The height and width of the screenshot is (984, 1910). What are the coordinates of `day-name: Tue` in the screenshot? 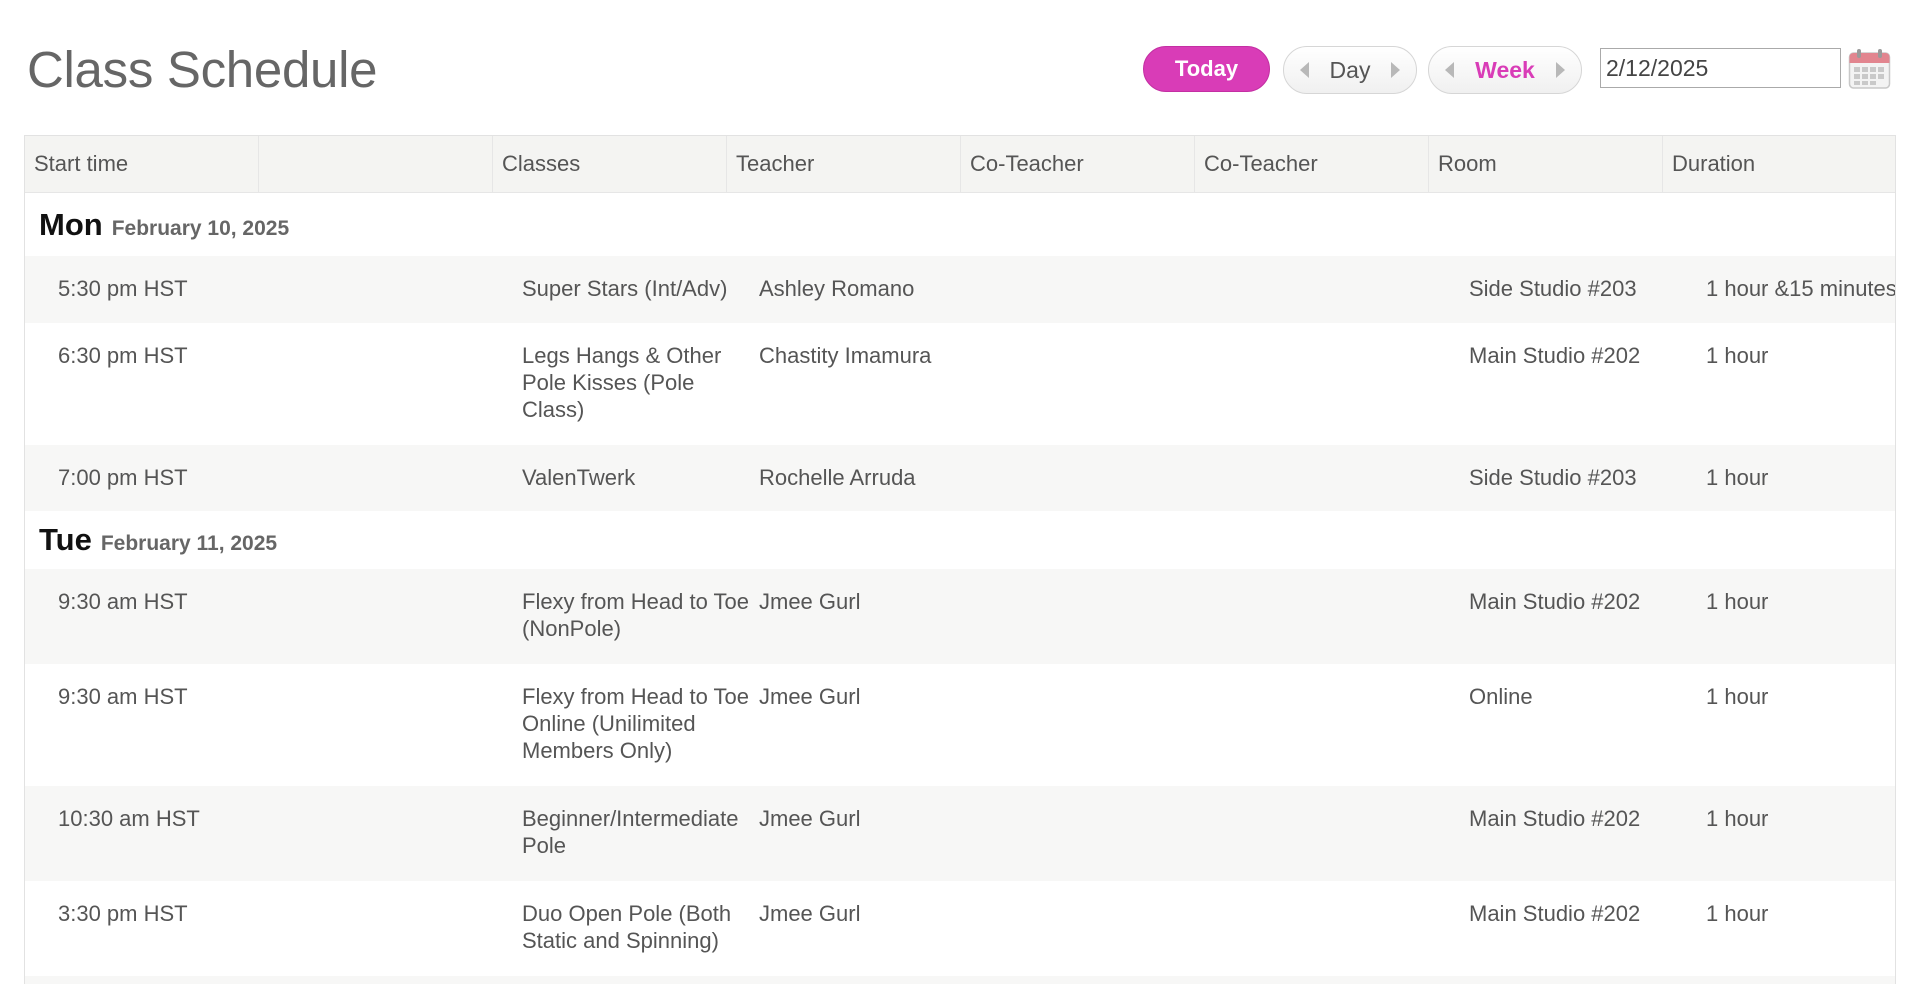 It's located at (65, 539).